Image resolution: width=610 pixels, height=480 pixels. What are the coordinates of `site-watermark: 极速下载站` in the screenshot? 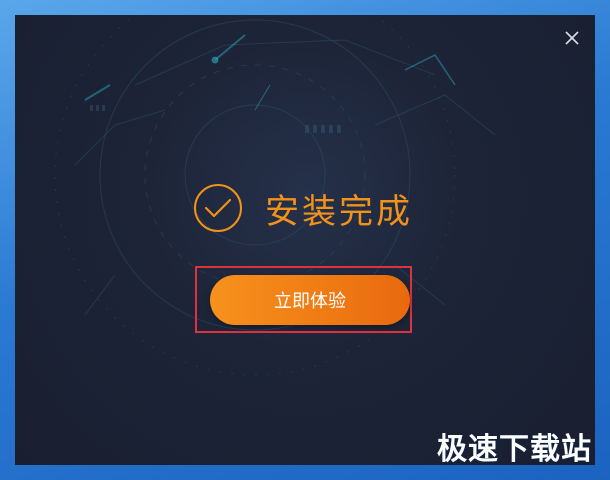 It's located at (514, 449).